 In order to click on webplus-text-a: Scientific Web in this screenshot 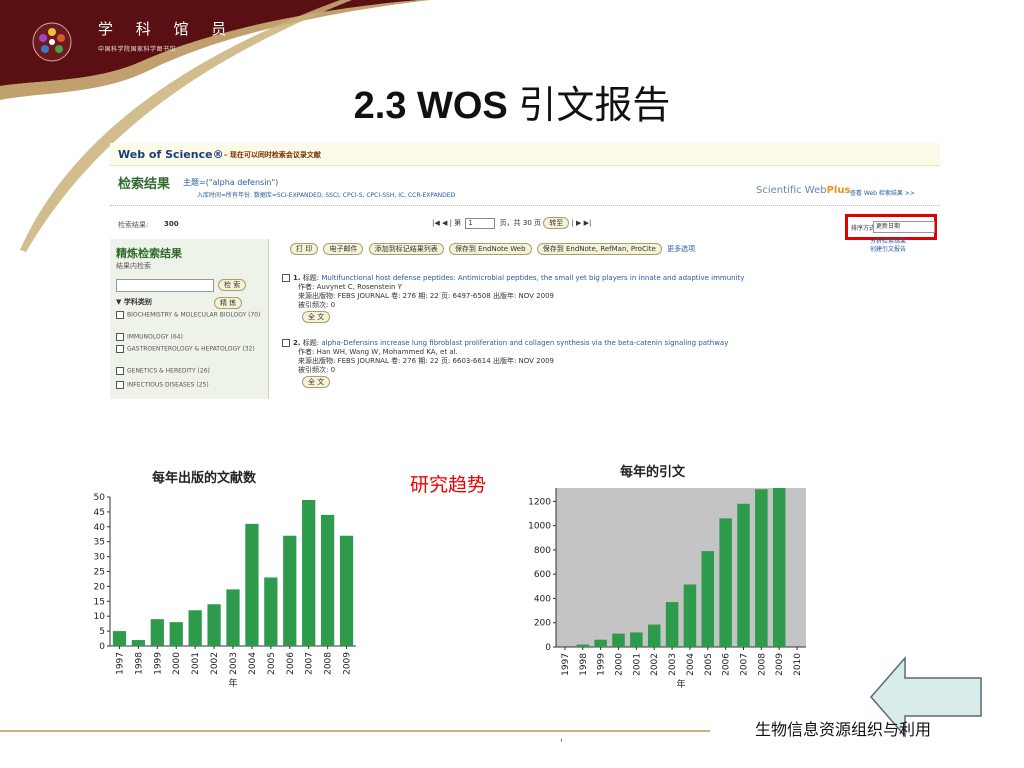, I will do `click(791, 190)`.